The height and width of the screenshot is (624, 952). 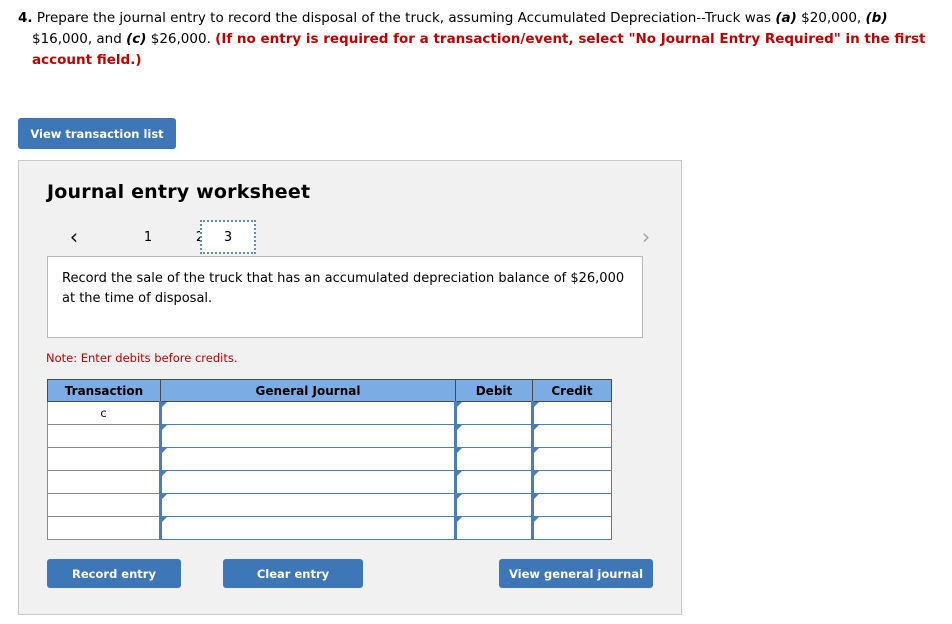 What do you see at coordinates (494, 390) in the screenshot?
I see `column-header-debit: Debit` at bounding box center [494, 390].